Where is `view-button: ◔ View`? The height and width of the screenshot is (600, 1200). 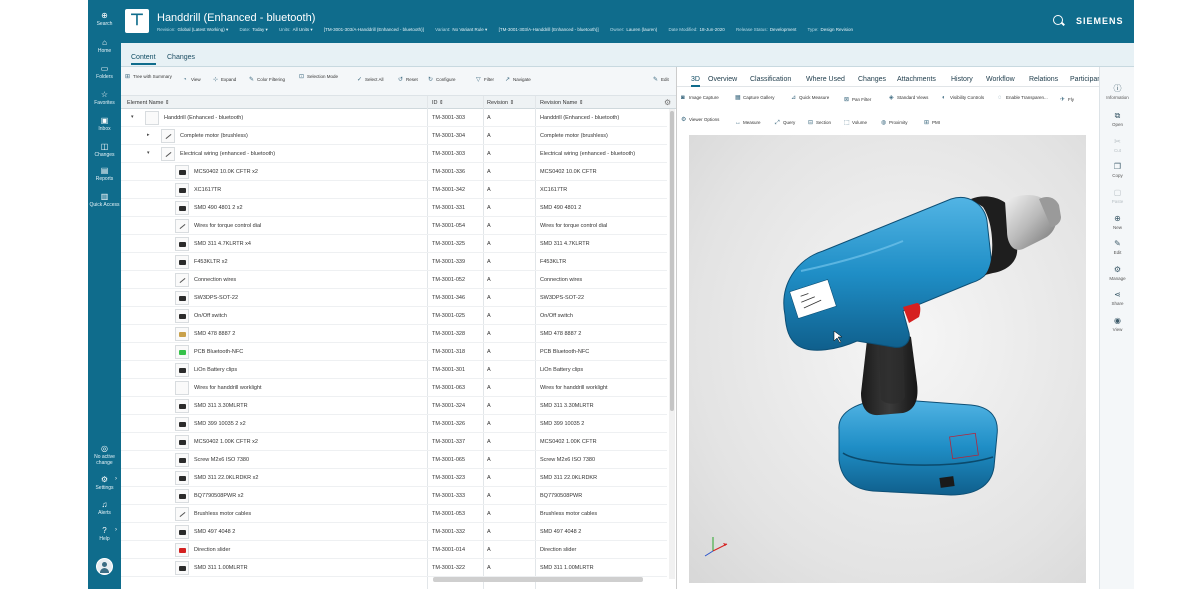
view-button: ◔ View is located at coordinates (192, 80).